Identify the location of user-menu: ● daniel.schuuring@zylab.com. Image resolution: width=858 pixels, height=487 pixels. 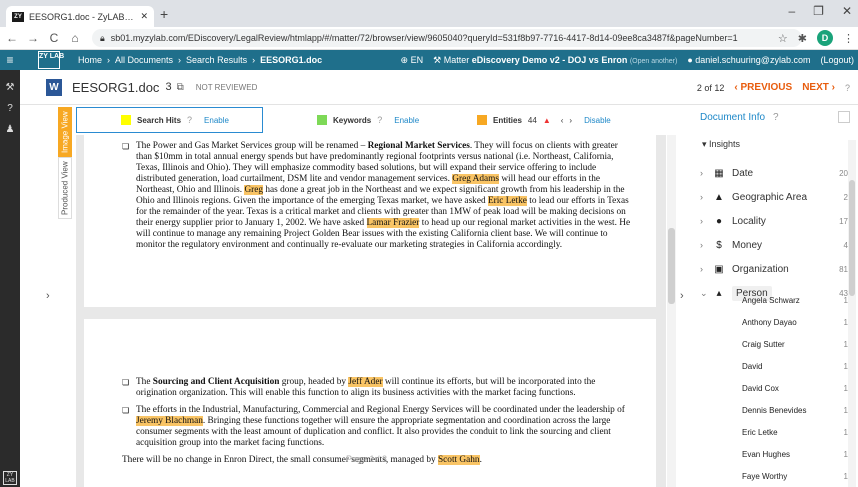
(748, 60).